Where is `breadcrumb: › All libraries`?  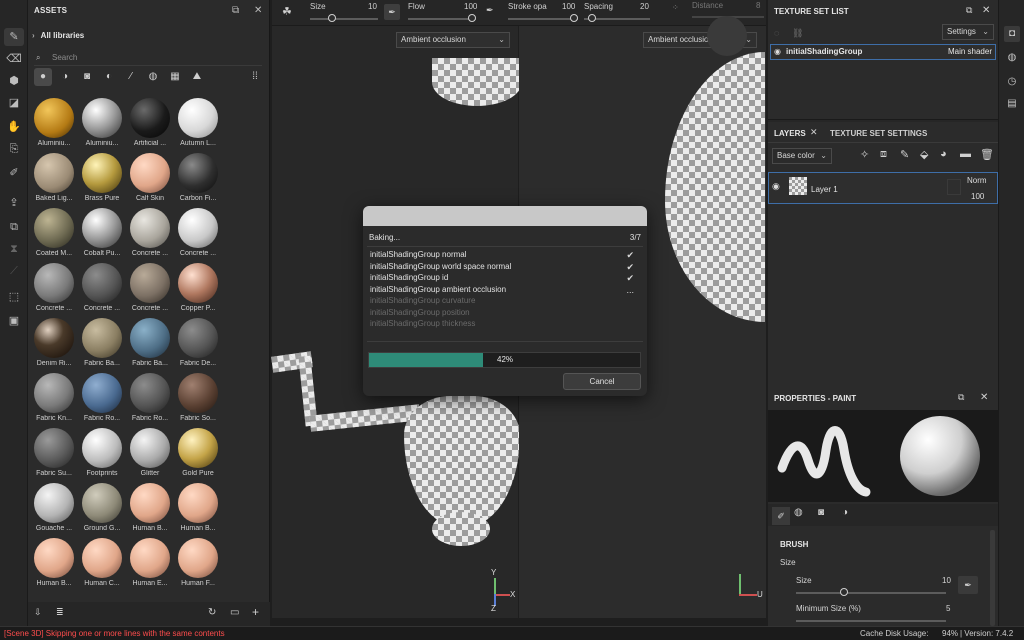 breadcrumb: › All libraries is located at coordinates (147, 36).